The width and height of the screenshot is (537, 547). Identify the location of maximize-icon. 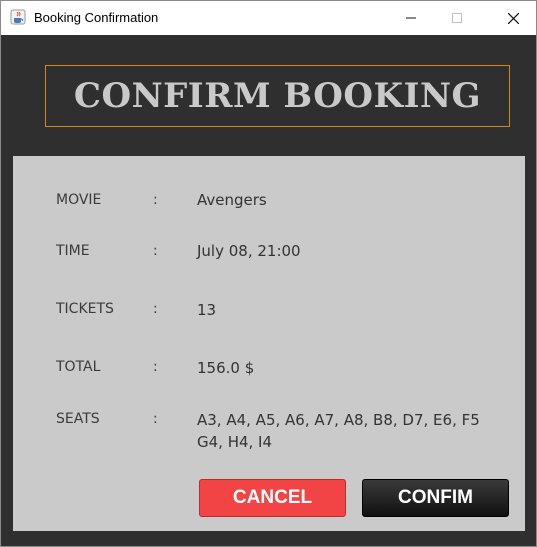
(457, 18).